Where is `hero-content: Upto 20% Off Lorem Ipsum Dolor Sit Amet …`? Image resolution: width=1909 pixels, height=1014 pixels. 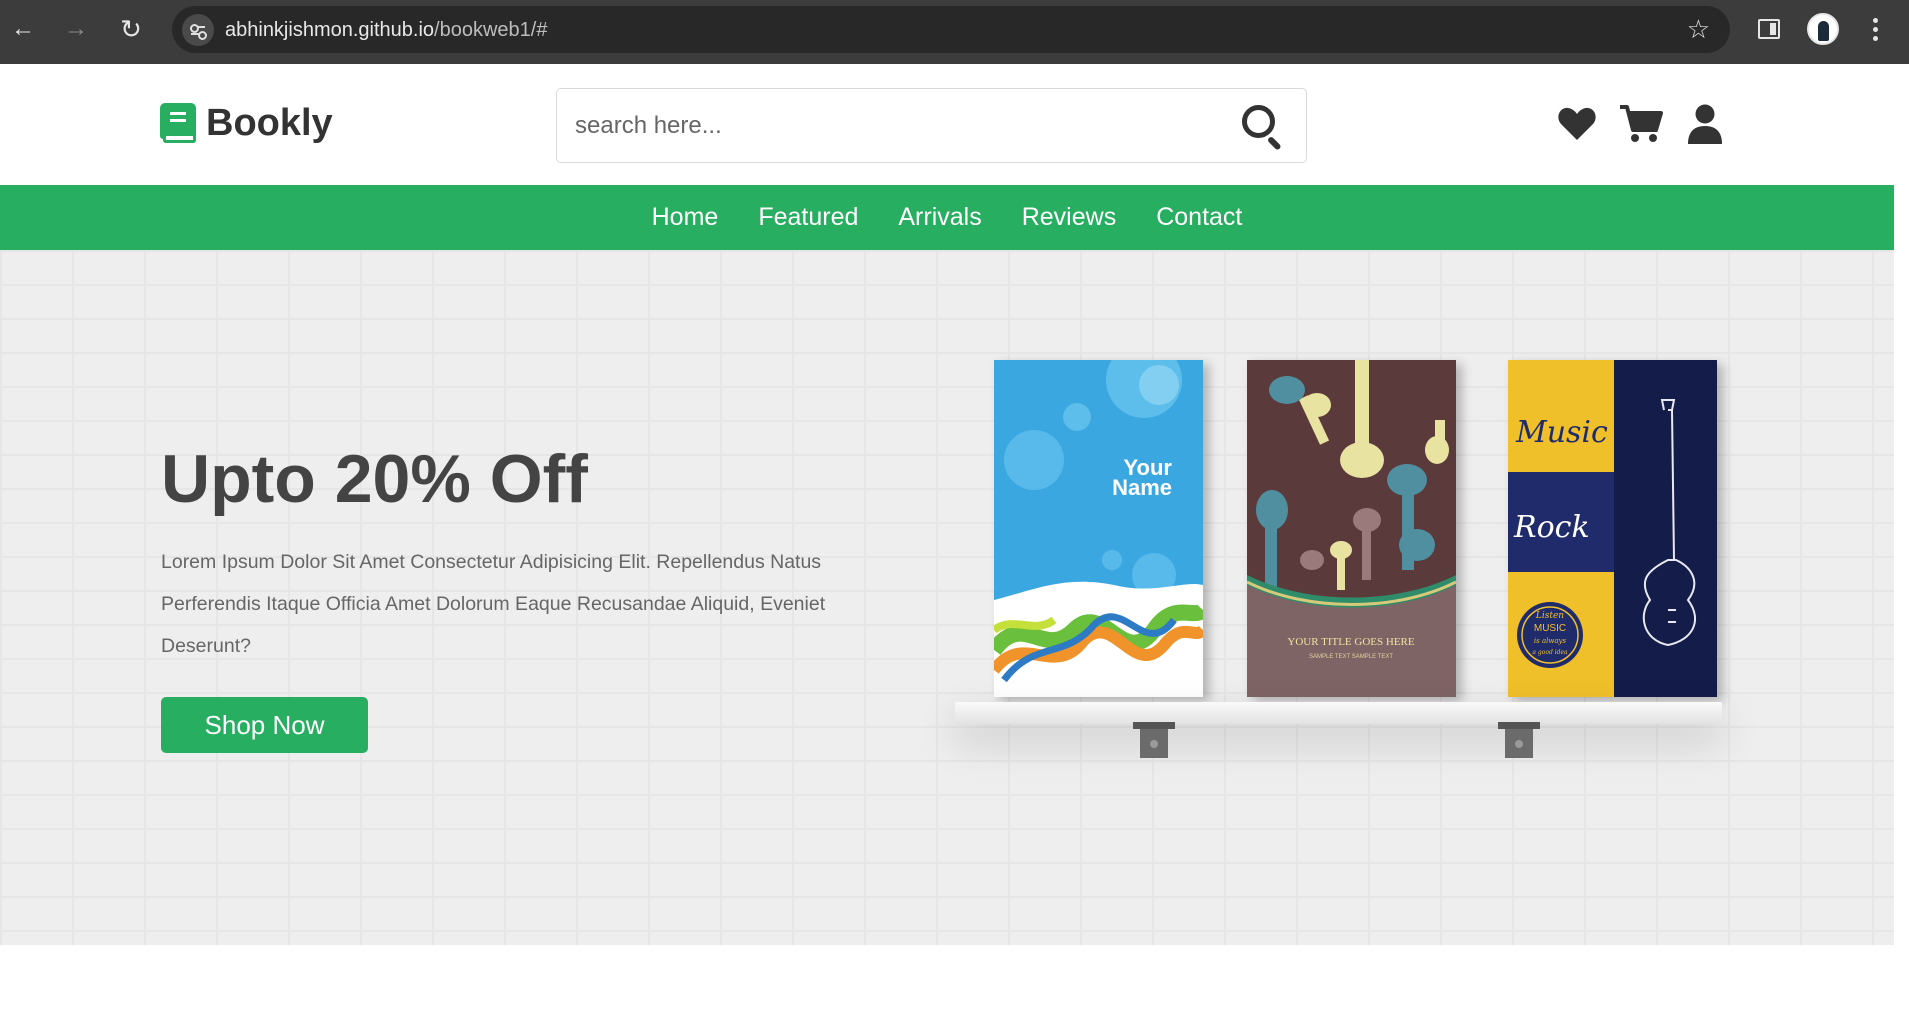 hero-content: Upto 20% Off Lorem Ipsum Dolor Sit Amet … is located at coordinates (531, 599).